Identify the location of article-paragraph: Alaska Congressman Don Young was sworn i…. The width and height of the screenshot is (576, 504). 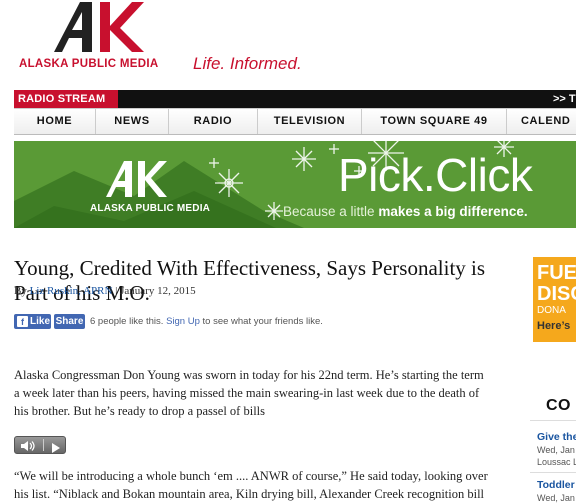
(249, 393).